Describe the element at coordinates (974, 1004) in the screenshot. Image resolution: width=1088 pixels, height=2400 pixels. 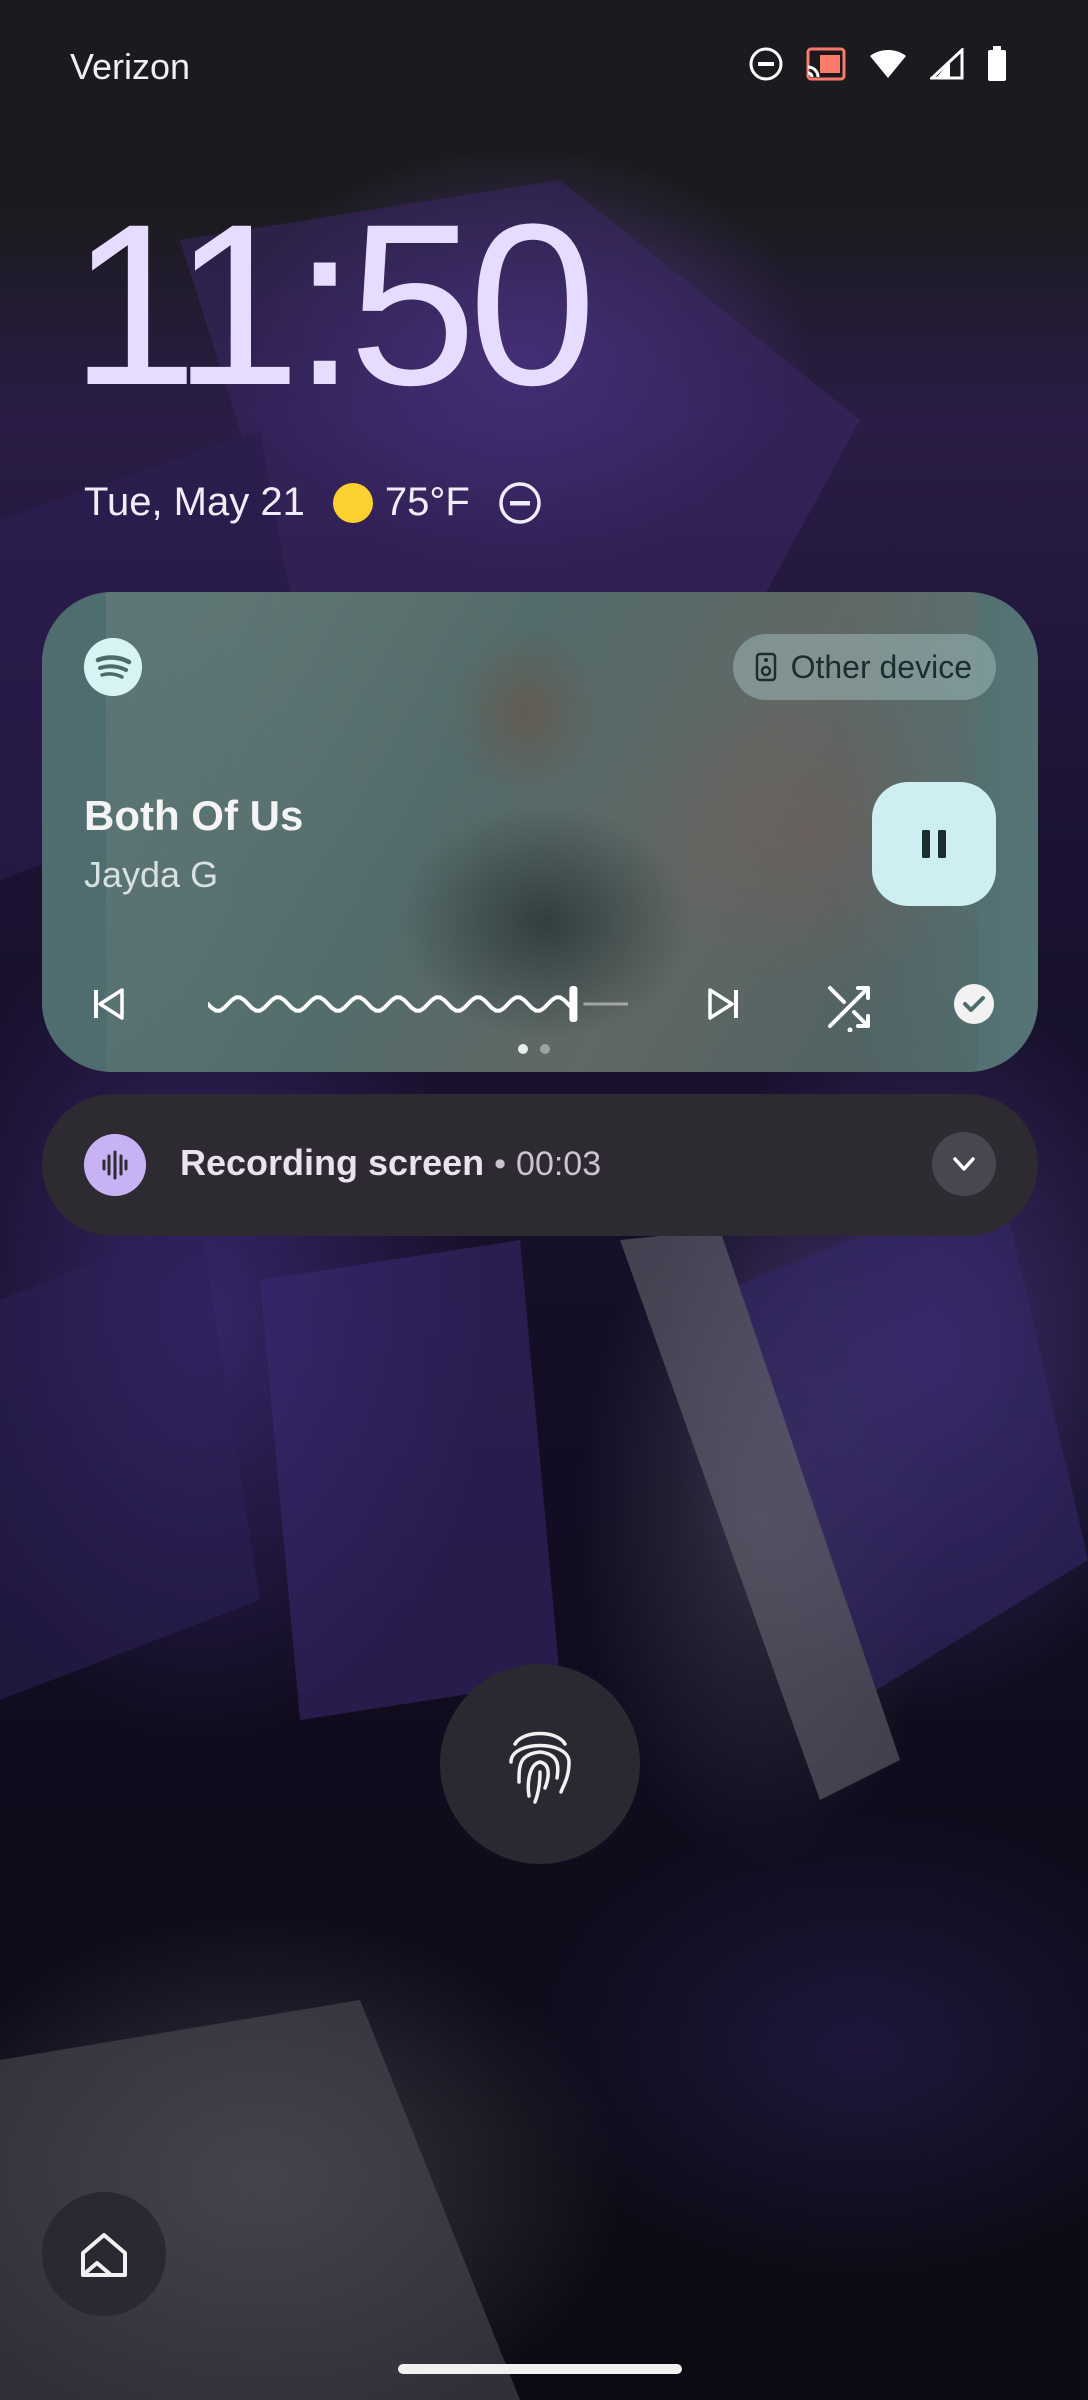
I see `queue-check-icon` at that location.